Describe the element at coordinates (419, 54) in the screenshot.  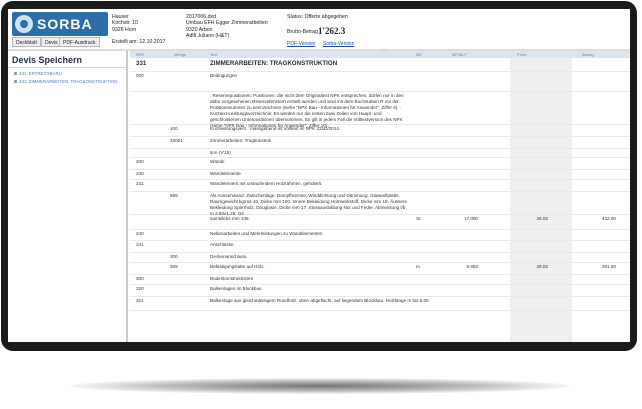
I see `col-header-me: ME` at that location.